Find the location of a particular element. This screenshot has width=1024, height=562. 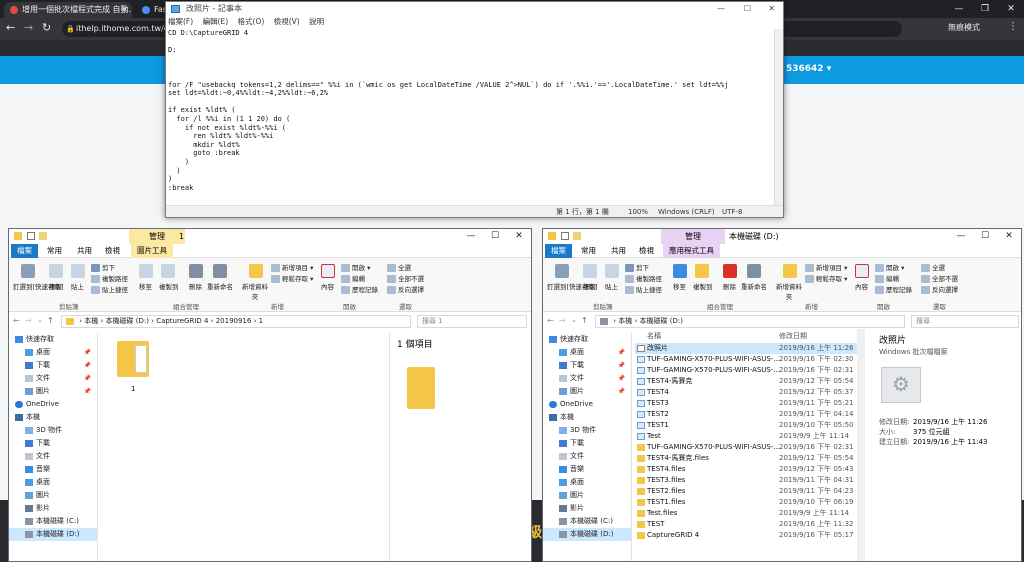

minimize-icon: — is located at coordinates (961, 236).